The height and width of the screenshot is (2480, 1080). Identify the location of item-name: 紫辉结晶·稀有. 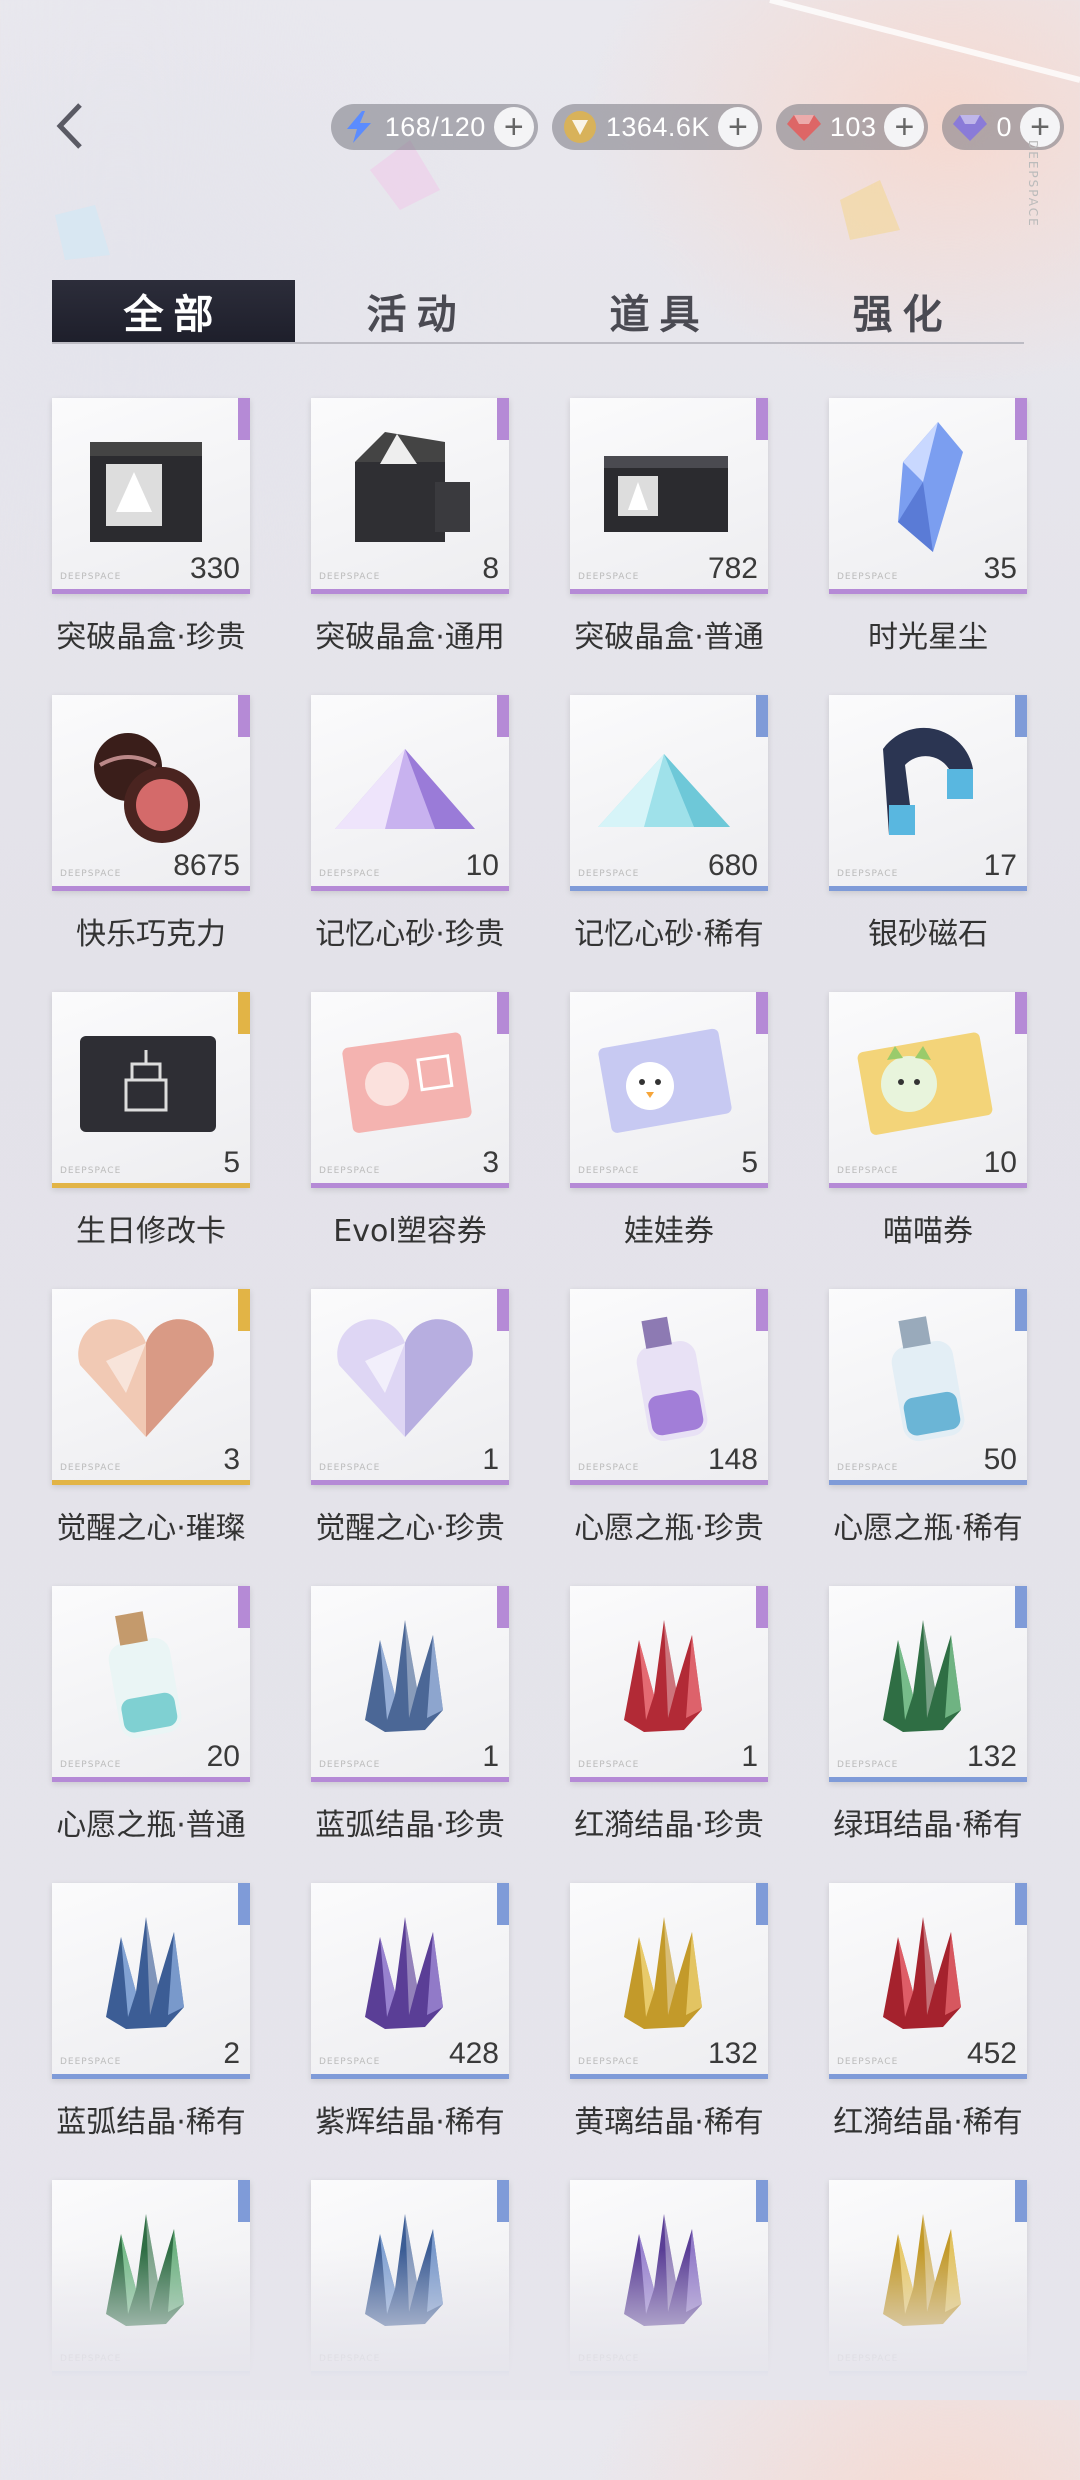
(410, 2122).